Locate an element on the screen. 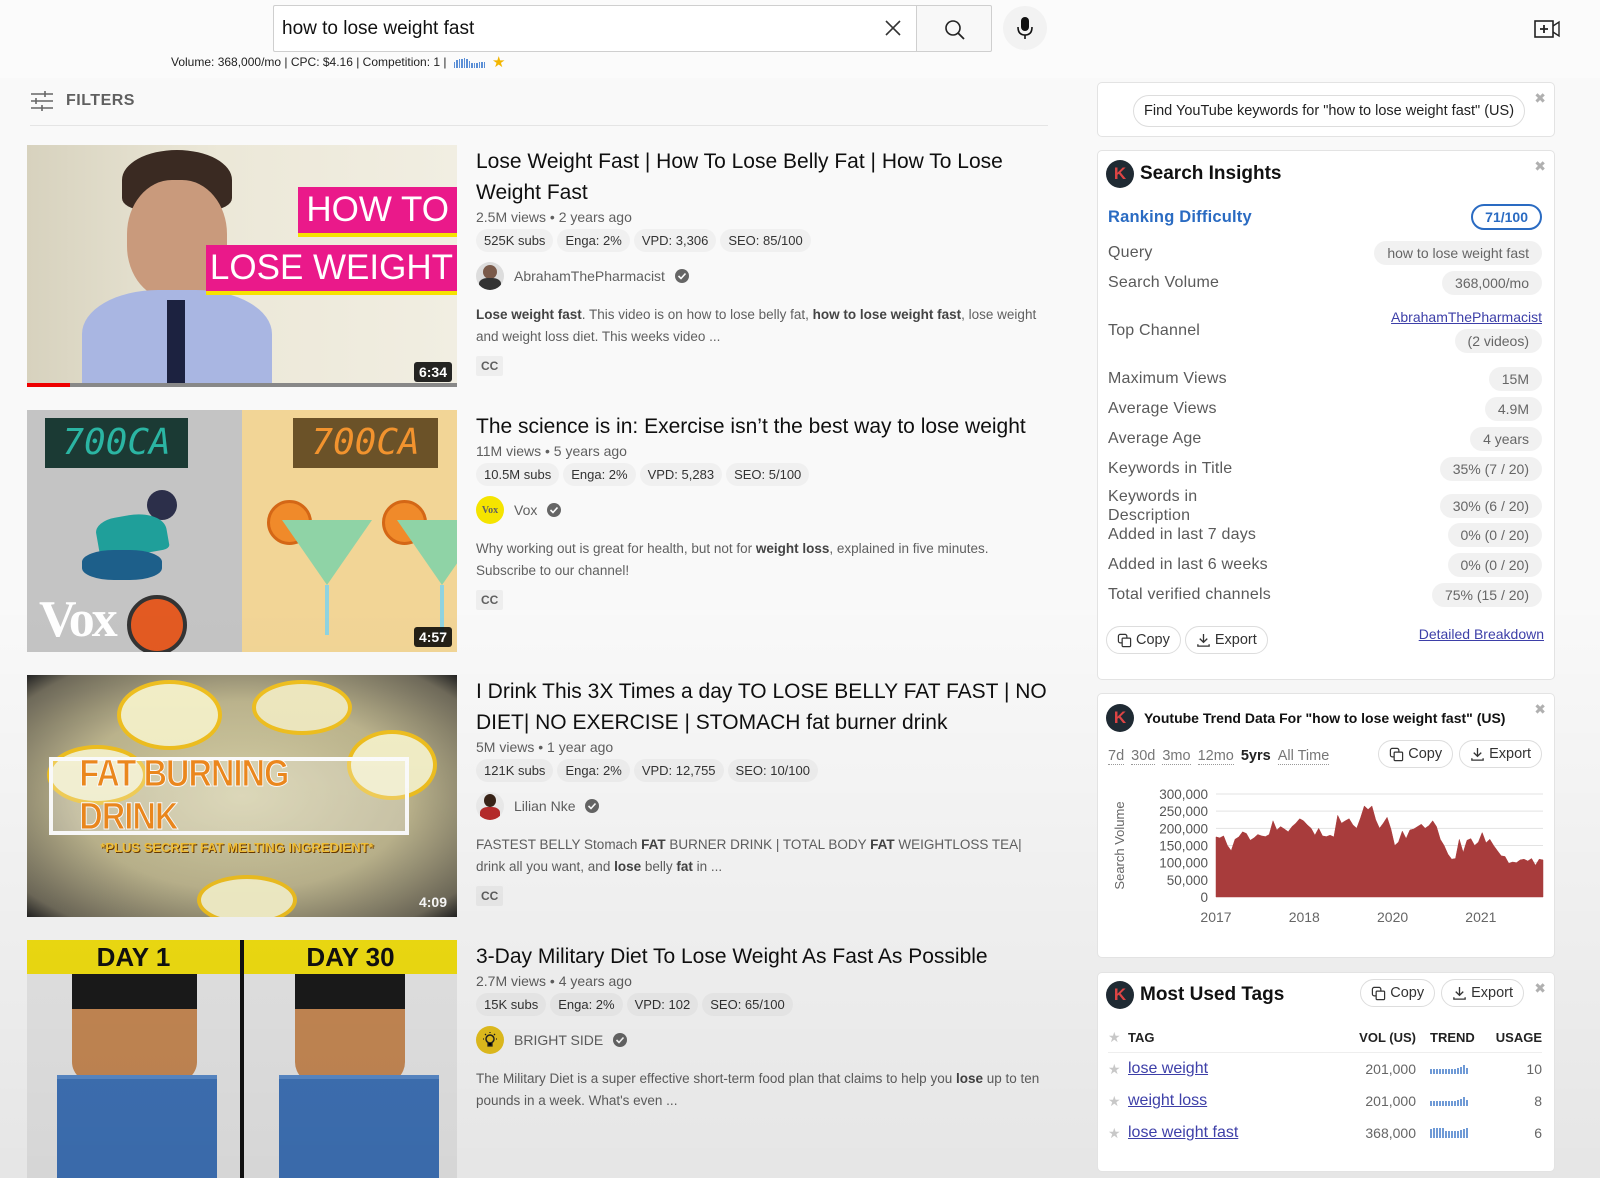  filters-button: FILTERS is located at coordinates (82, 101).